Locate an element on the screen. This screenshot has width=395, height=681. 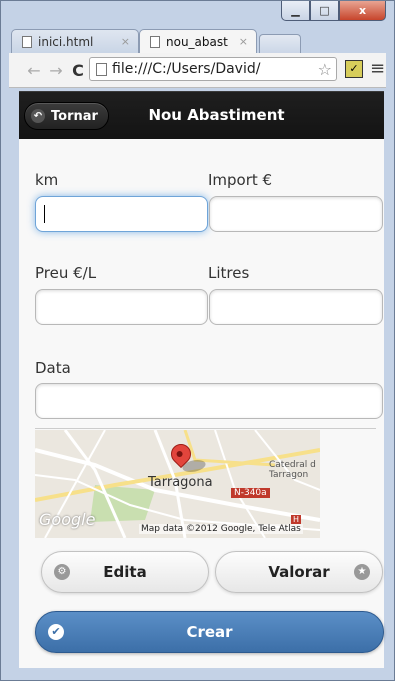
back-arrow-icon: ← is located at coordinates (34, 70).